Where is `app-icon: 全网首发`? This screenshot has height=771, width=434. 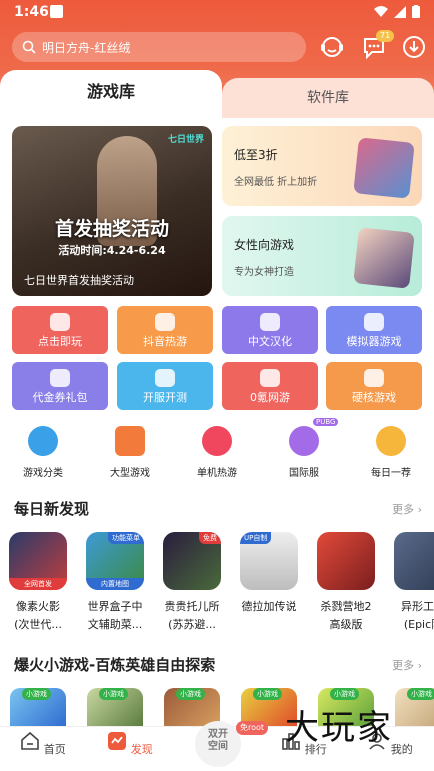
app-icon: 全网首发 is located at coordinates (38, 561).